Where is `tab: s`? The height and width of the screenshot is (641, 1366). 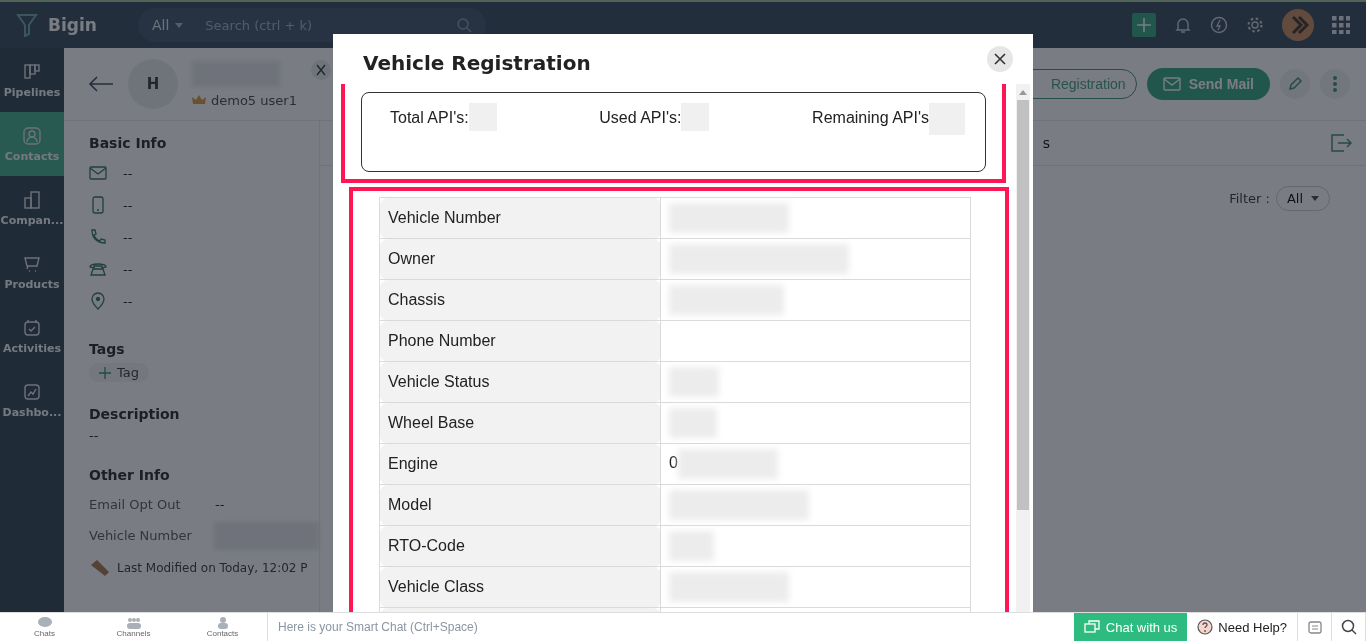
tab: s is located at coordinates (1046, 143).